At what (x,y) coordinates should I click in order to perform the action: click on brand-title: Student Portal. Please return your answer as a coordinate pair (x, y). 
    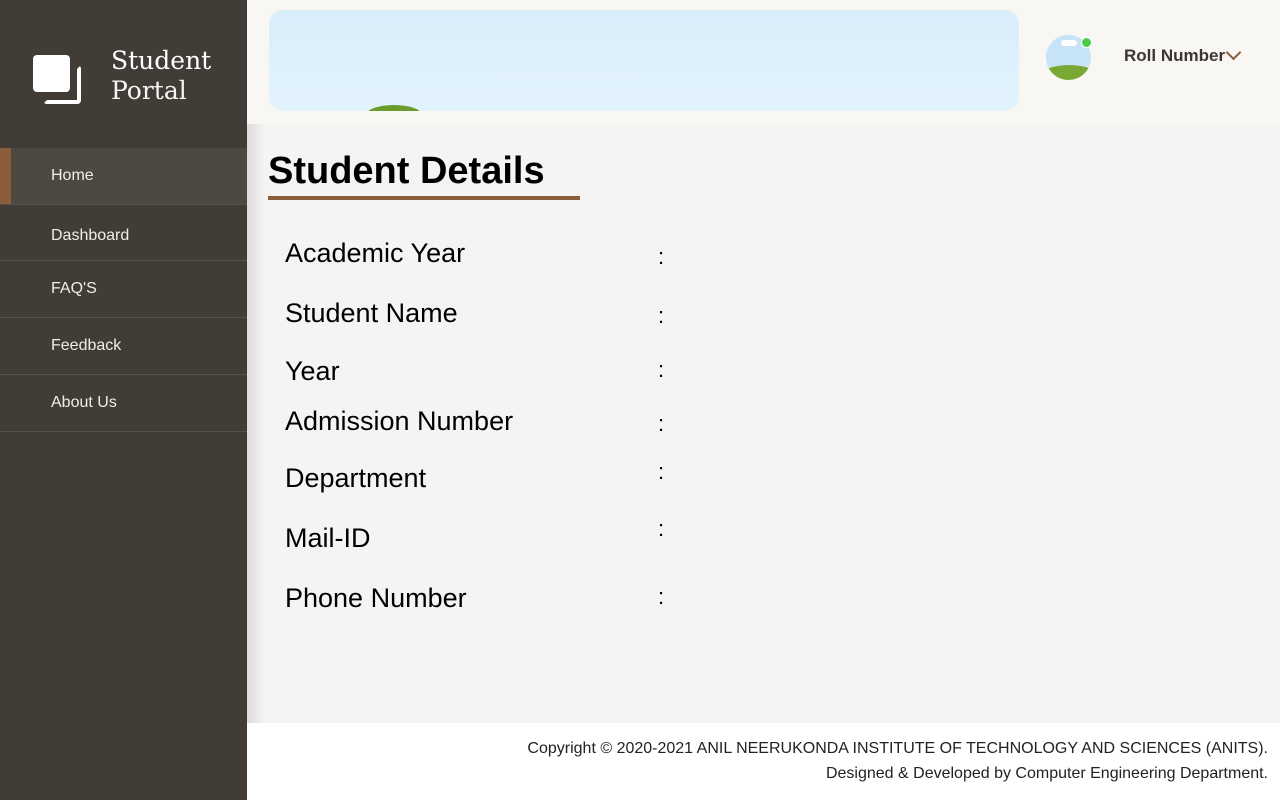
    Looking at the image, I should click on (161, 76).